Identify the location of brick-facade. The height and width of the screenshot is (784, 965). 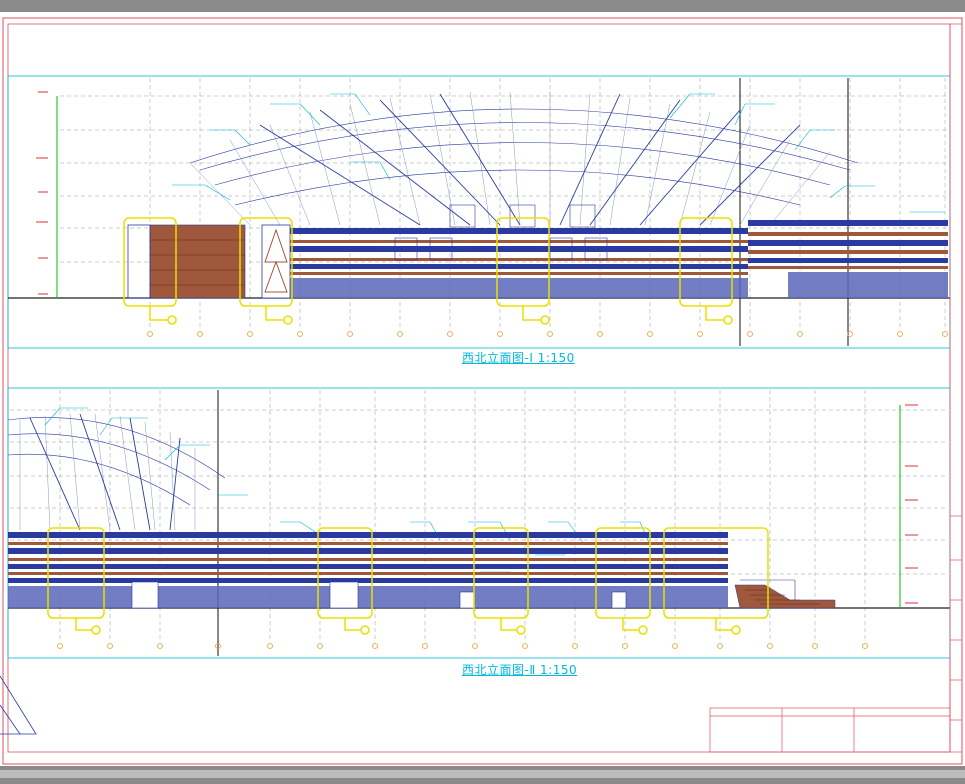
(197, 261).